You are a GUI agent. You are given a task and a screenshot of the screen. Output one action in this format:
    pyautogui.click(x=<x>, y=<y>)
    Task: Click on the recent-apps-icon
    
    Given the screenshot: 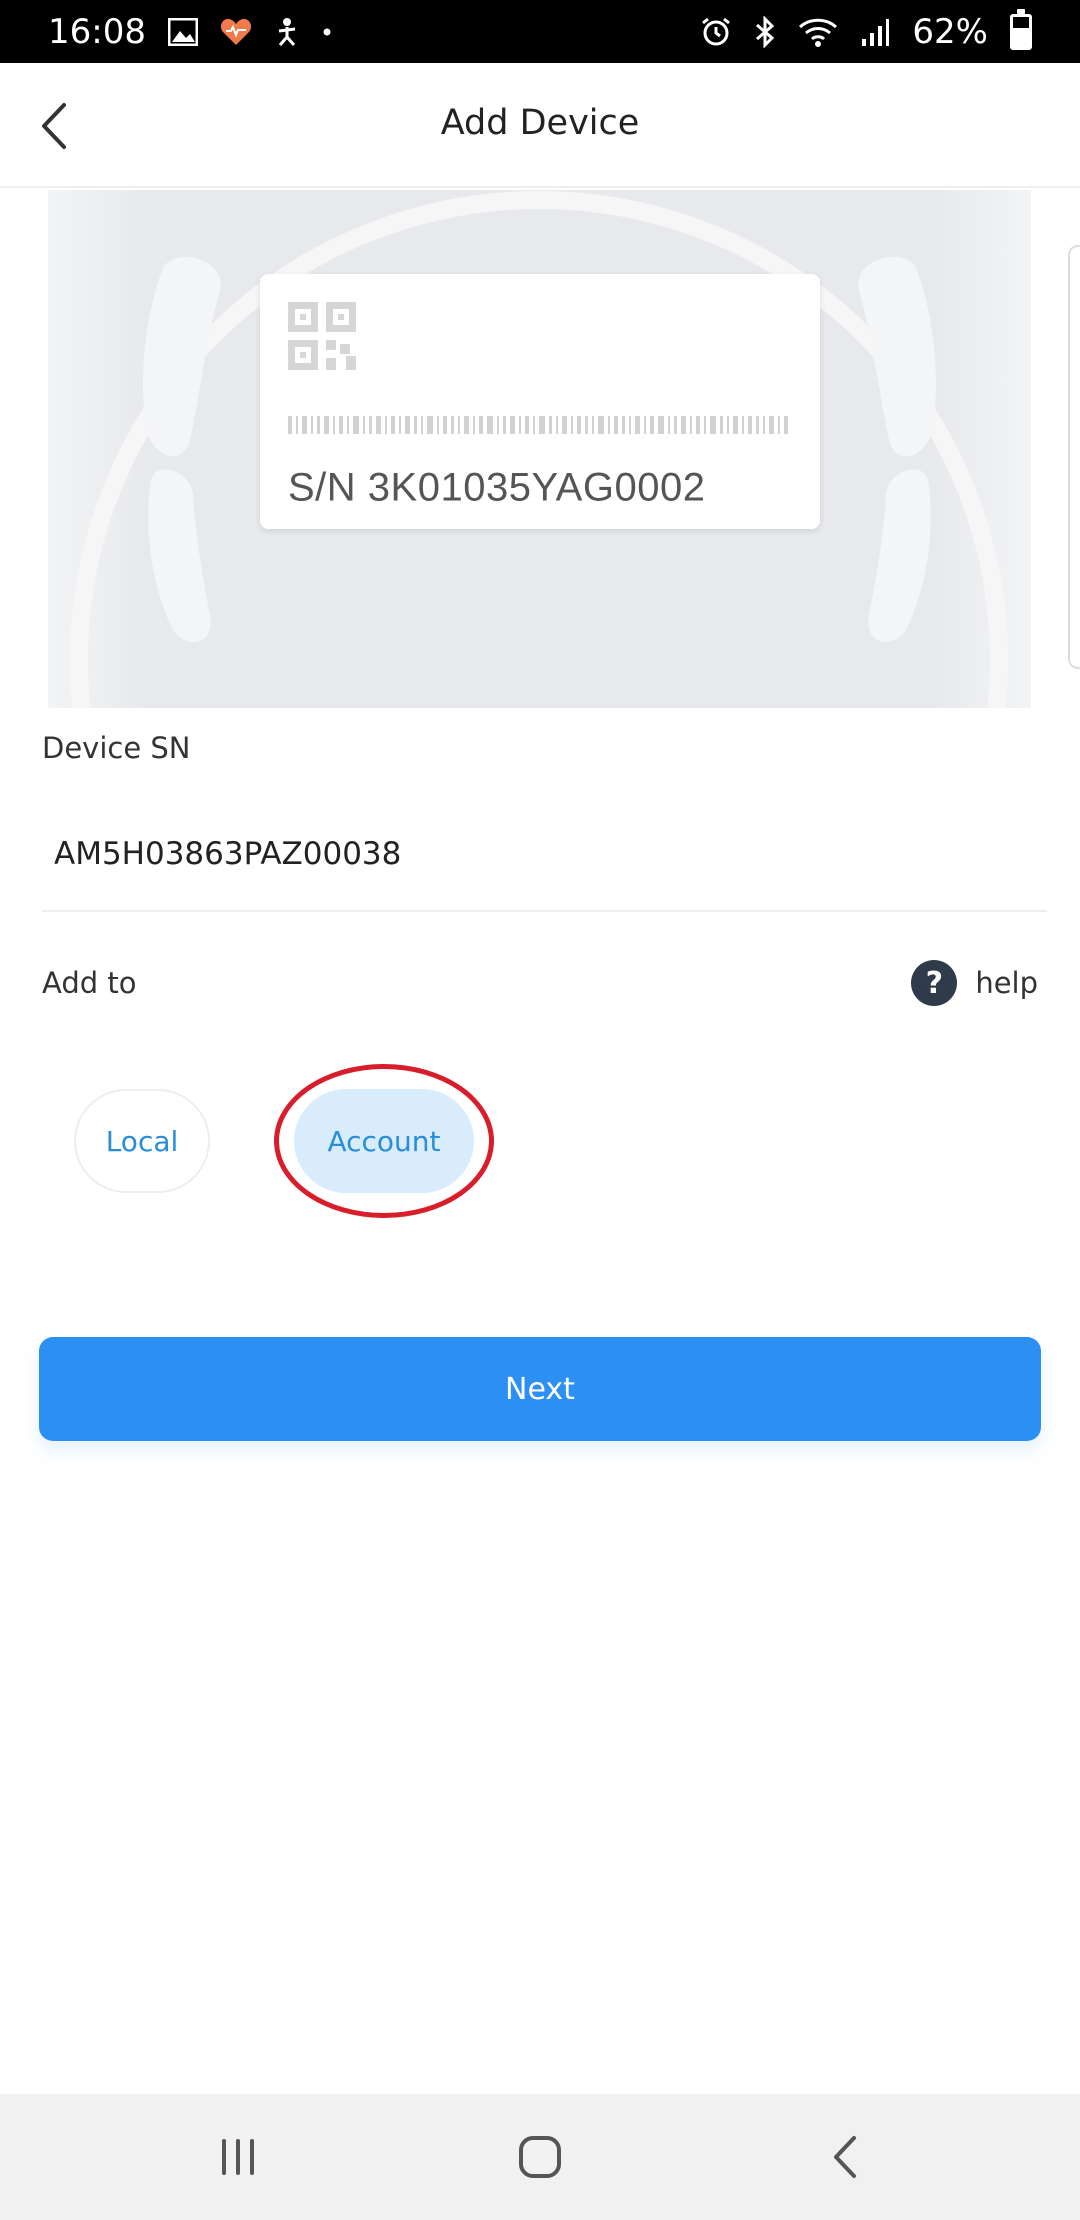 What is the action you would take?
    pyautogui.click(x=238, y=2157)
    